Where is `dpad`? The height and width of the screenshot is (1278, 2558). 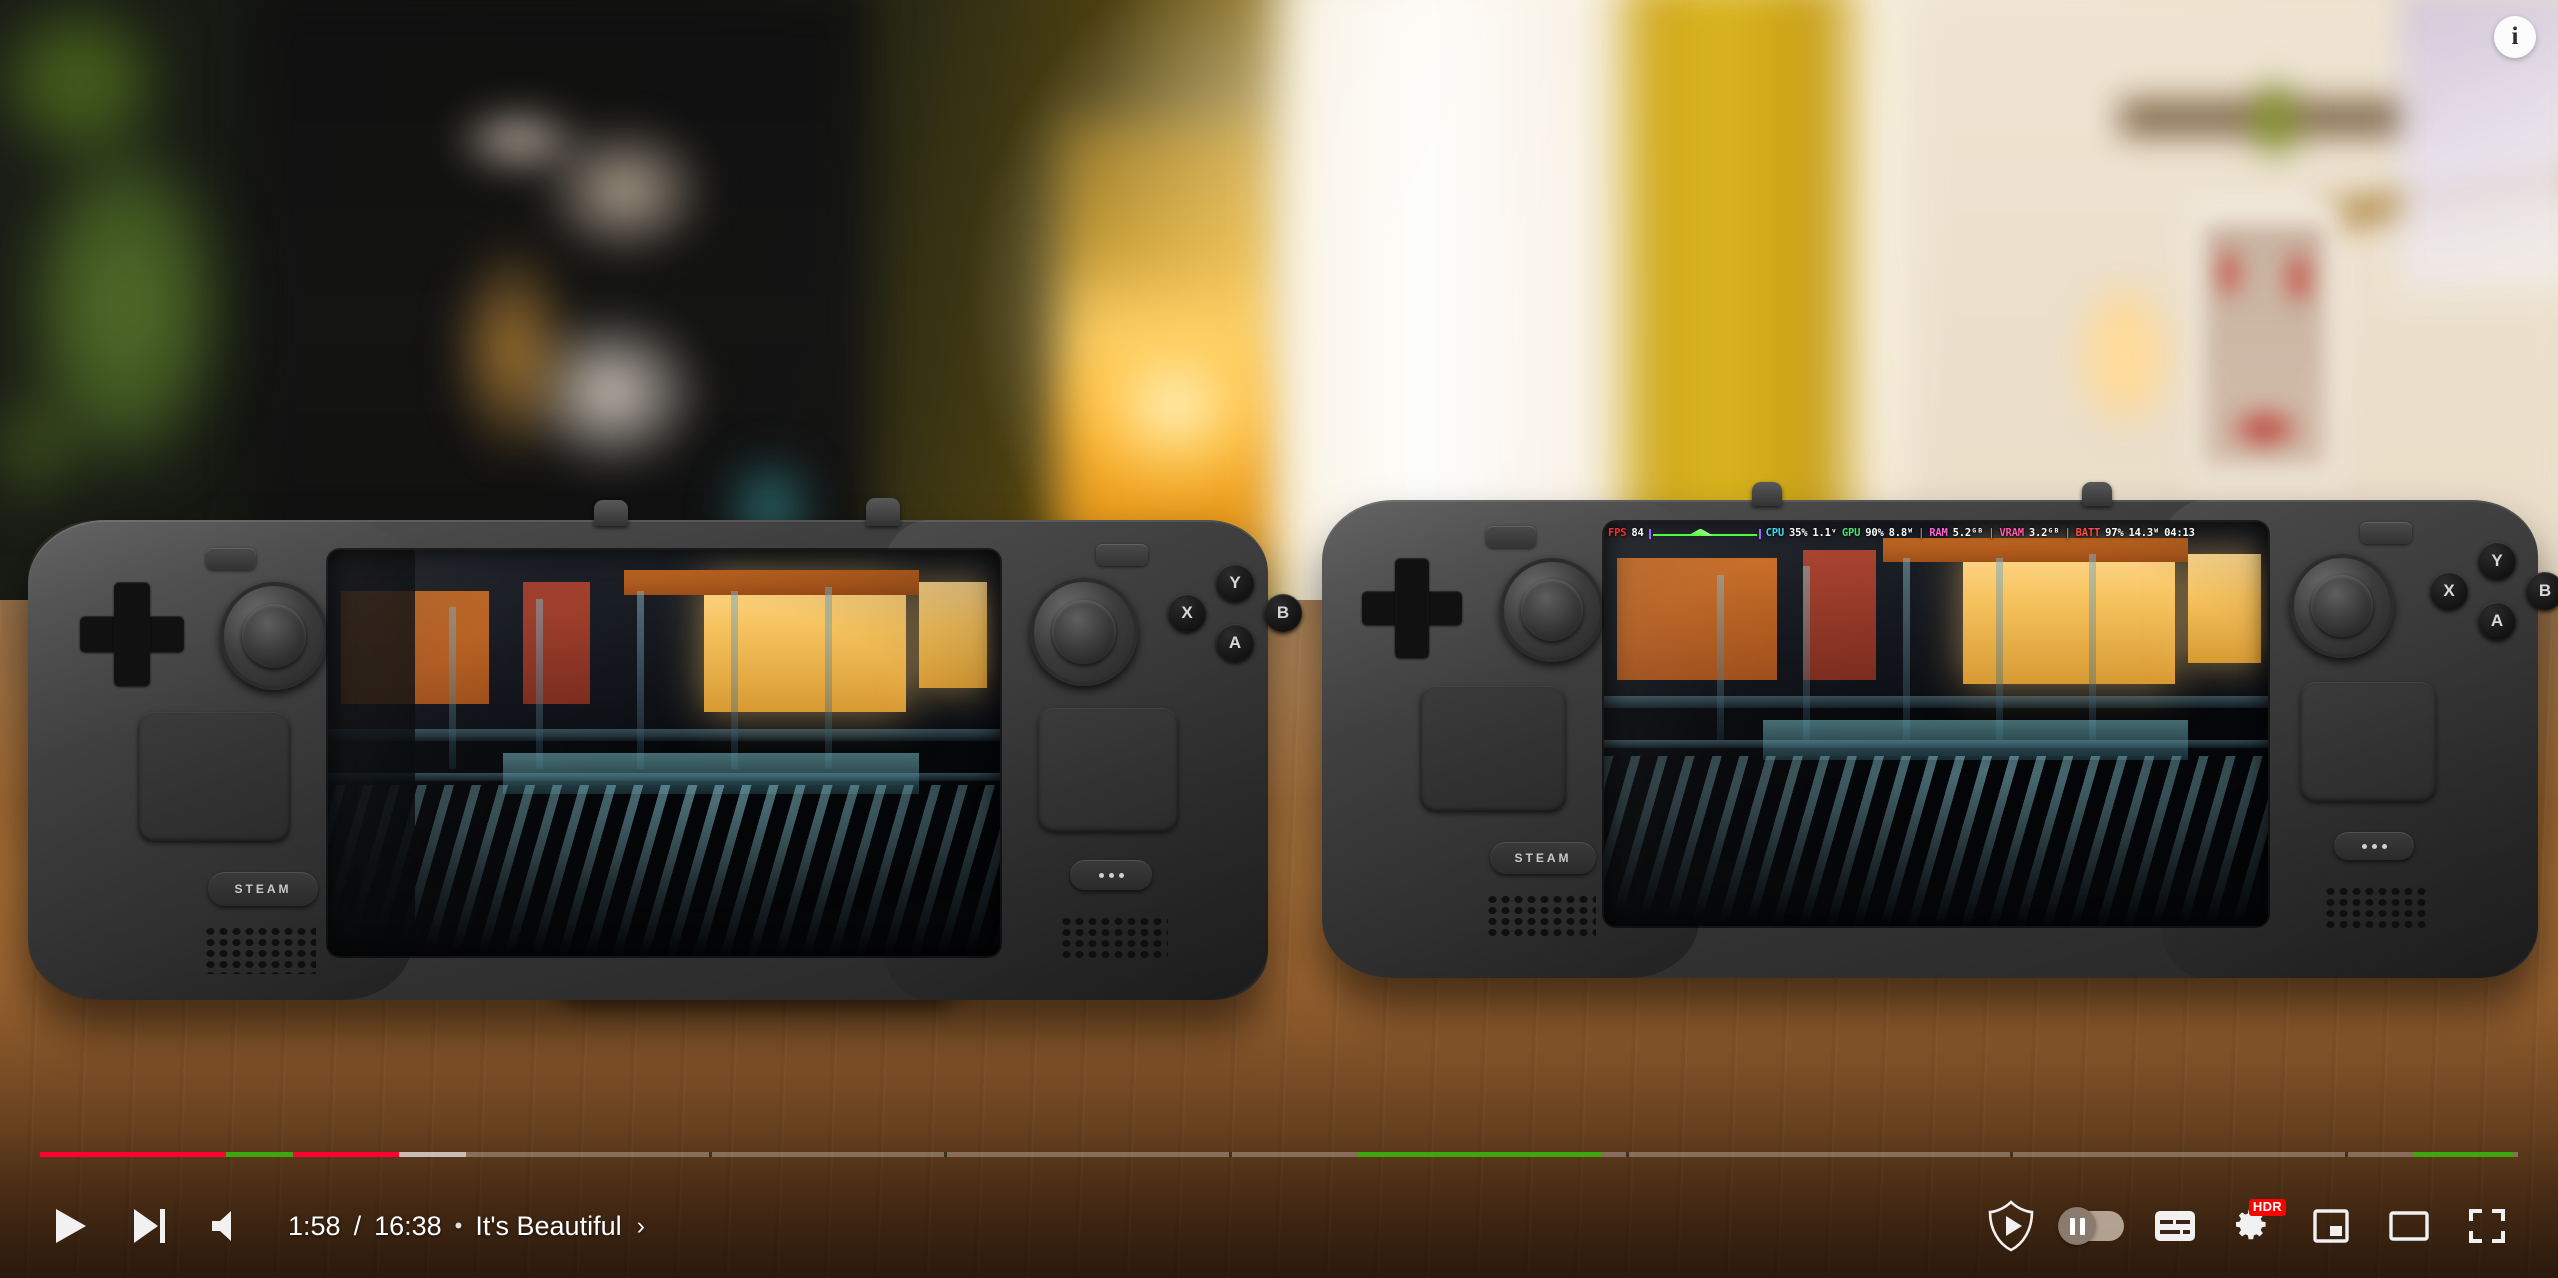 dpad is located at coordinates (132, 634).